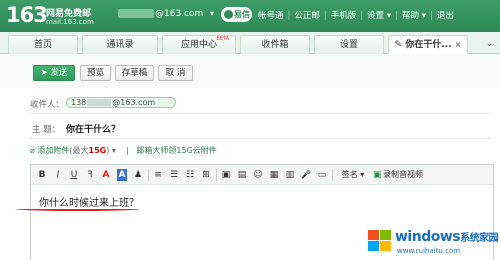 Image resolution: width=500 pixels, height=260 pixels. I want to click on tab-contacts: 通讯录, so click(120, 44).